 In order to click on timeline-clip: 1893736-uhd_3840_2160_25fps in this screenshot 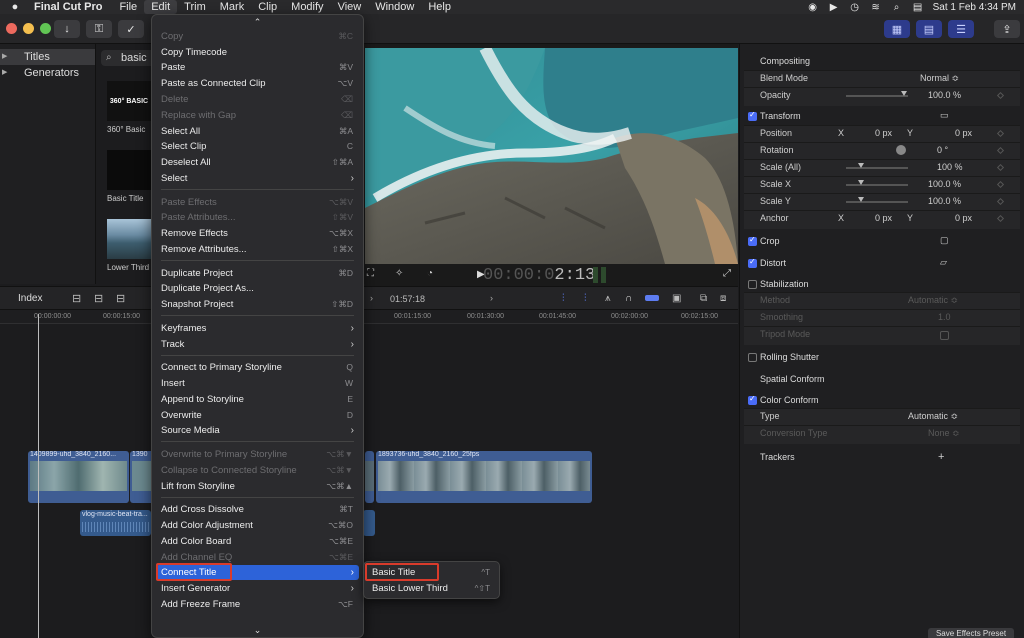, I will do `click(484, 477)`.